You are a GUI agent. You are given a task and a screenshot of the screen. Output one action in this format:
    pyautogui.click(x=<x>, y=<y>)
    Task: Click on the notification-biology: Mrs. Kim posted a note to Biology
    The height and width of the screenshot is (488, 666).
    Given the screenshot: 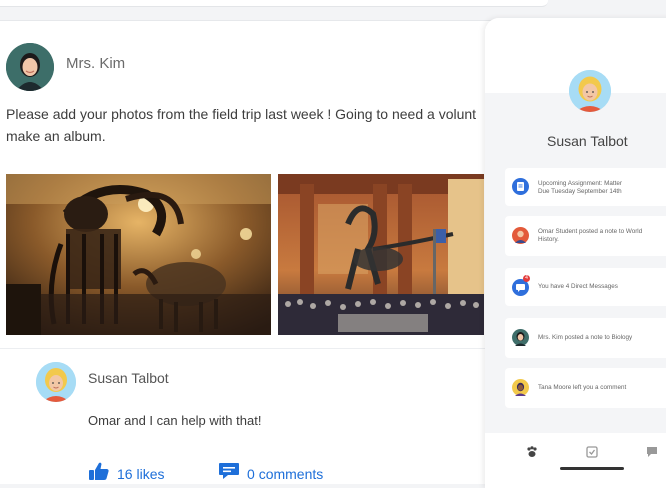 What is the action you would take?
    pyautogui.click(x=585, y=338)
    